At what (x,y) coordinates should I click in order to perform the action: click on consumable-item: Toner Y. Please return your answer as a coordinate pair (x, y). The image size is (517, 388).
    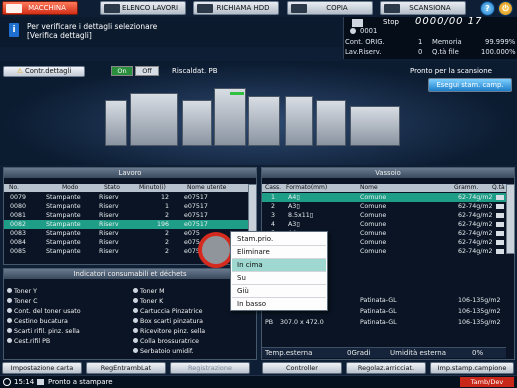
    Looking at the image, I should click on (22, 291).